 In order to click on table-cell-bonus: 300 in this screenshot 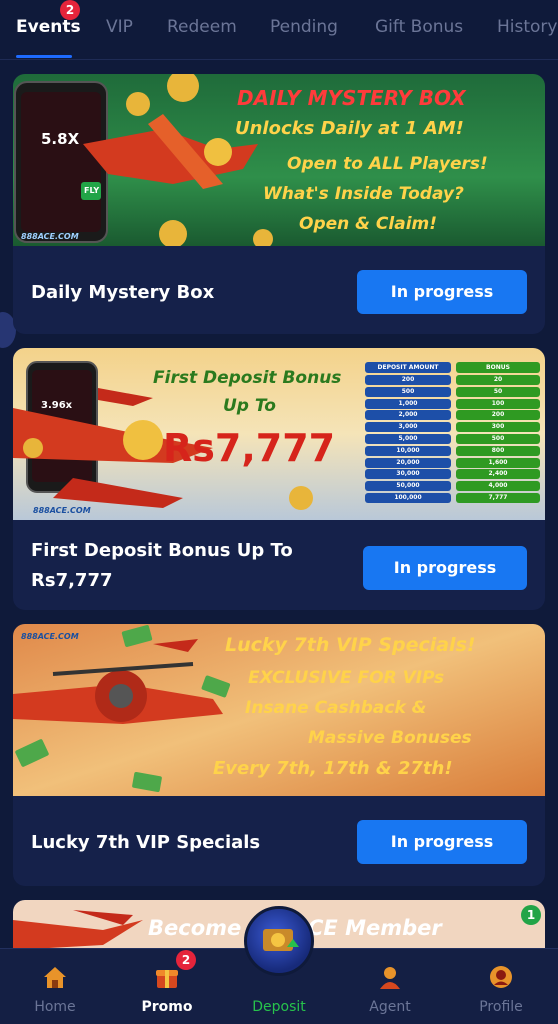, I will do `click(498, 427)`.